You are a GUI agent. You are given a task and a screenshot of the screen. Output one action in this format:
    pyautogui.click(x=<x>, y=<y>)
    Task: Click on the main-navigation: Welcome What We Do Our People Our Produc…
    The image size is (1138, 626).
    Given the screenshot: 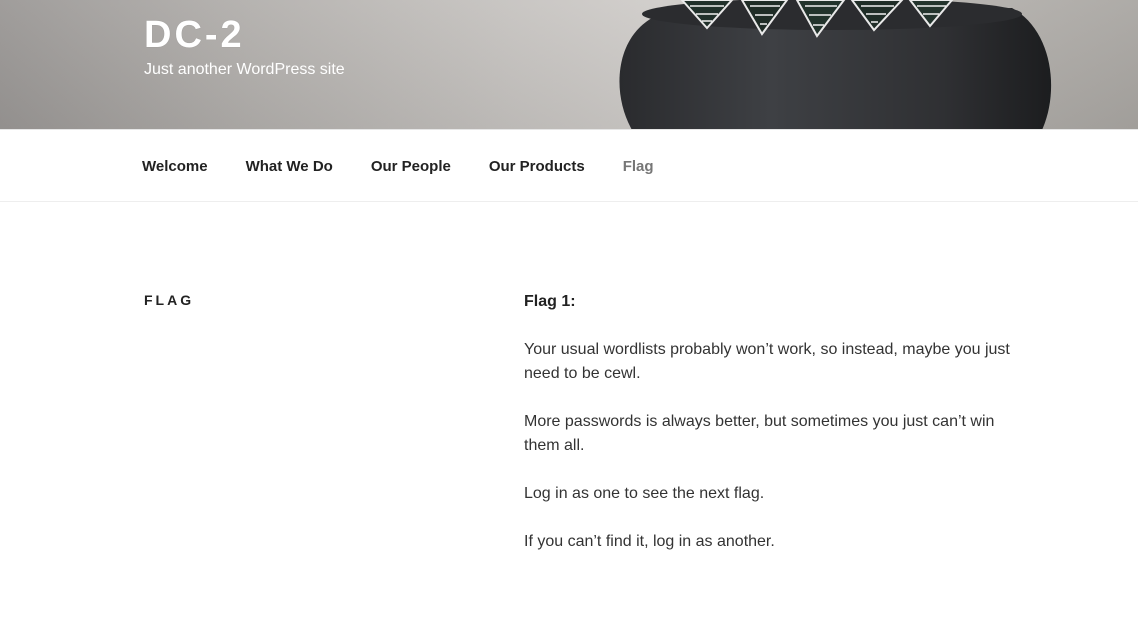 What is the action you would take?
    pyautogui.click(x=569, y=165)
    